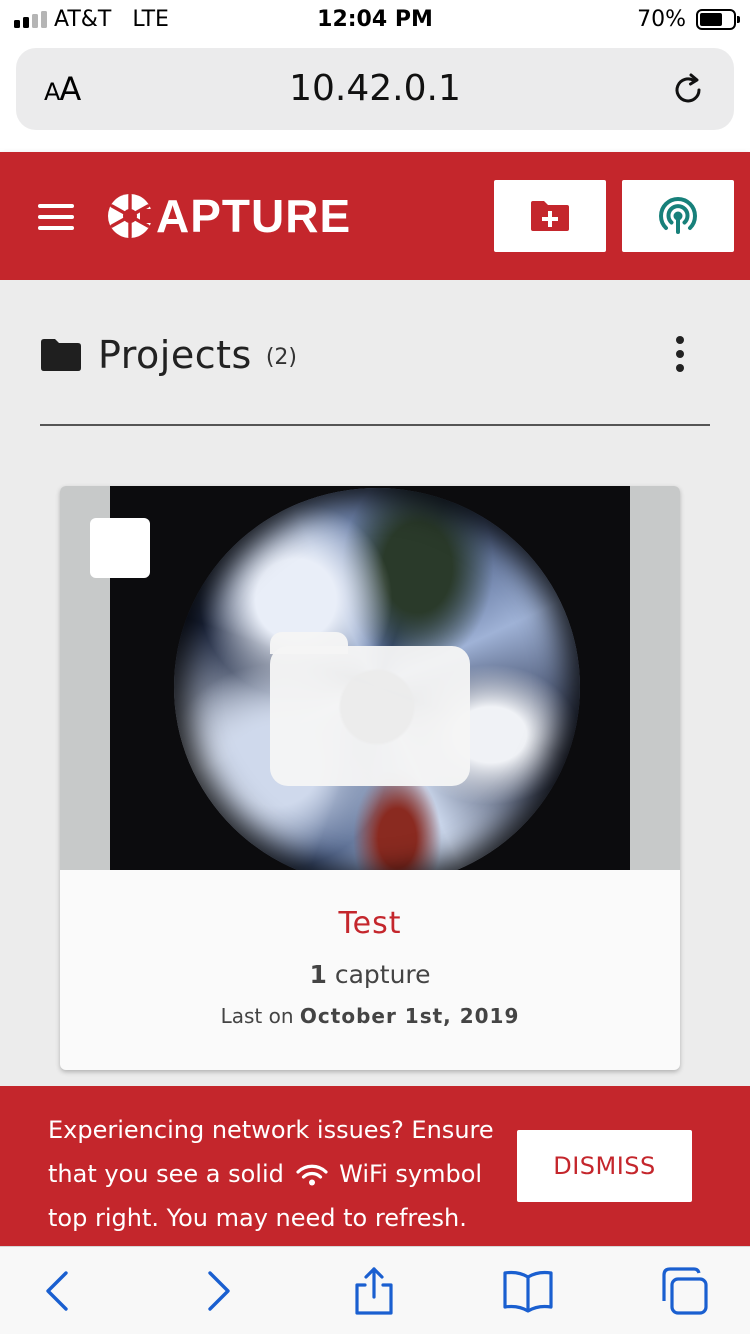  I want to click on new-project-button, so click(550, 216).